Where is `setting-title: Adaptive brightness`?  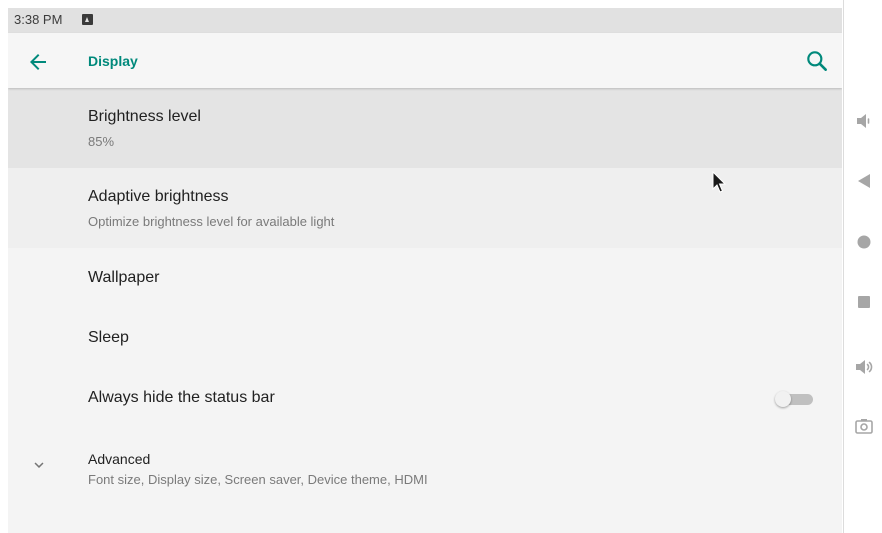 setting-title: Adaptive brightness is located at coordinates (158, 196).